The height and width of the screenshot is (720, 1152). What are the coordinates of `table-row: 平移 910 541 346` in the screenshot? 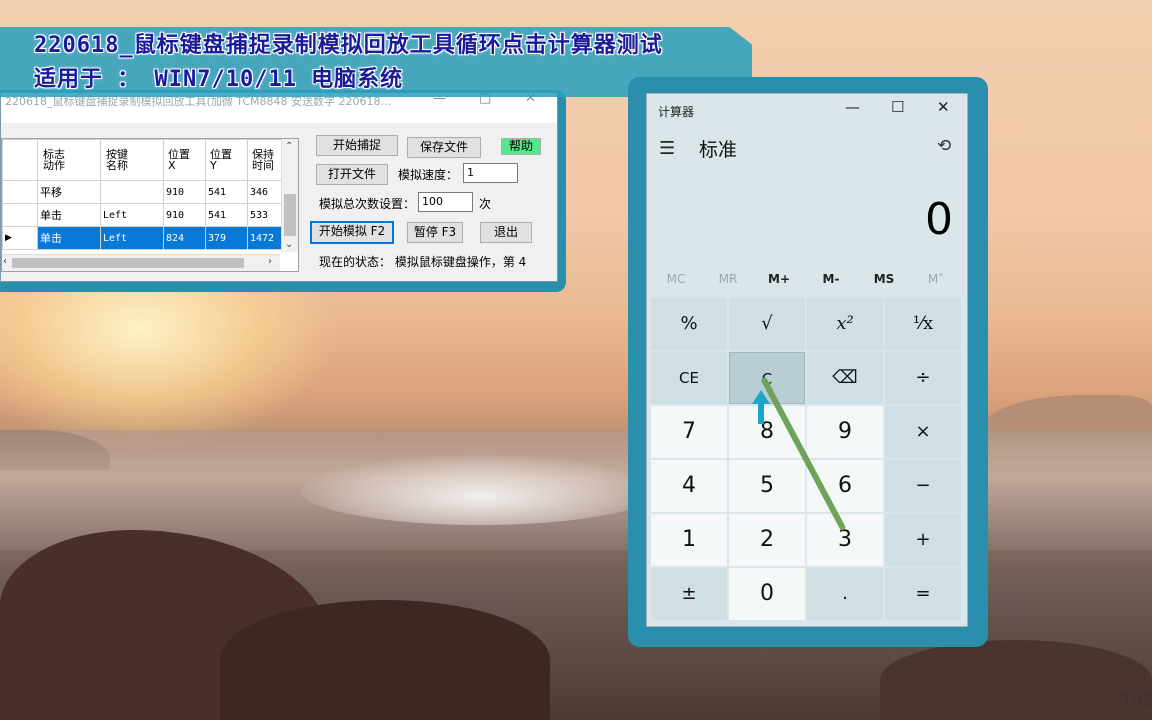 It's located at (148, 192).